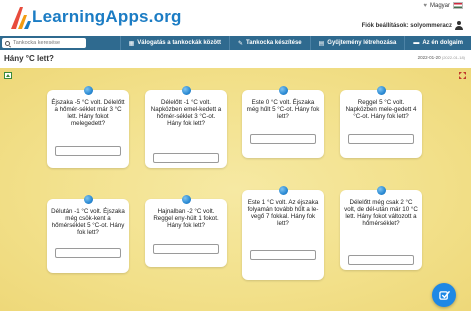  What do you see at coordinates (425, 5) in the screenshot?
I see `heart-icon: ♥` at bounding box center [425, 5].